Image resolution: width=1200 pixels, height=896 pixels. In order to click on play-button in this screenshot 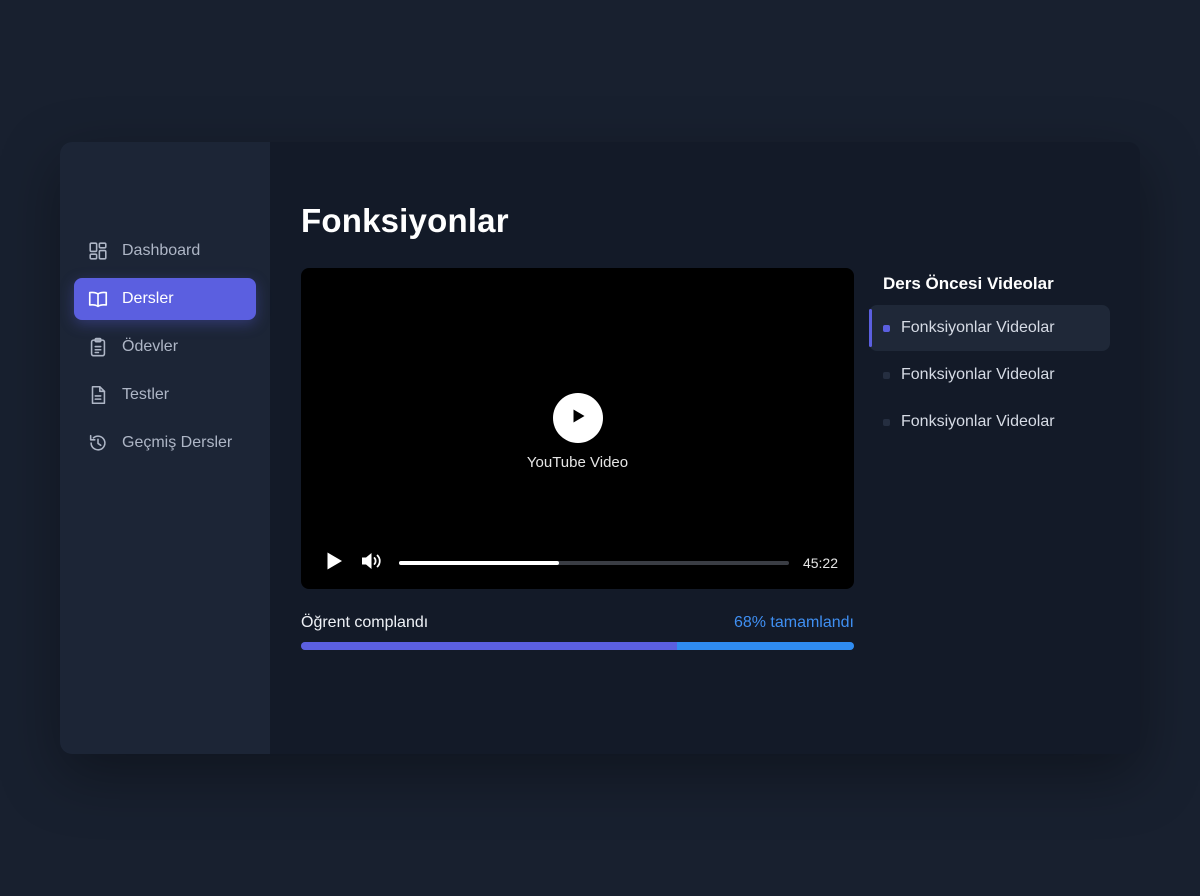, I will do `click(334, 563)`.